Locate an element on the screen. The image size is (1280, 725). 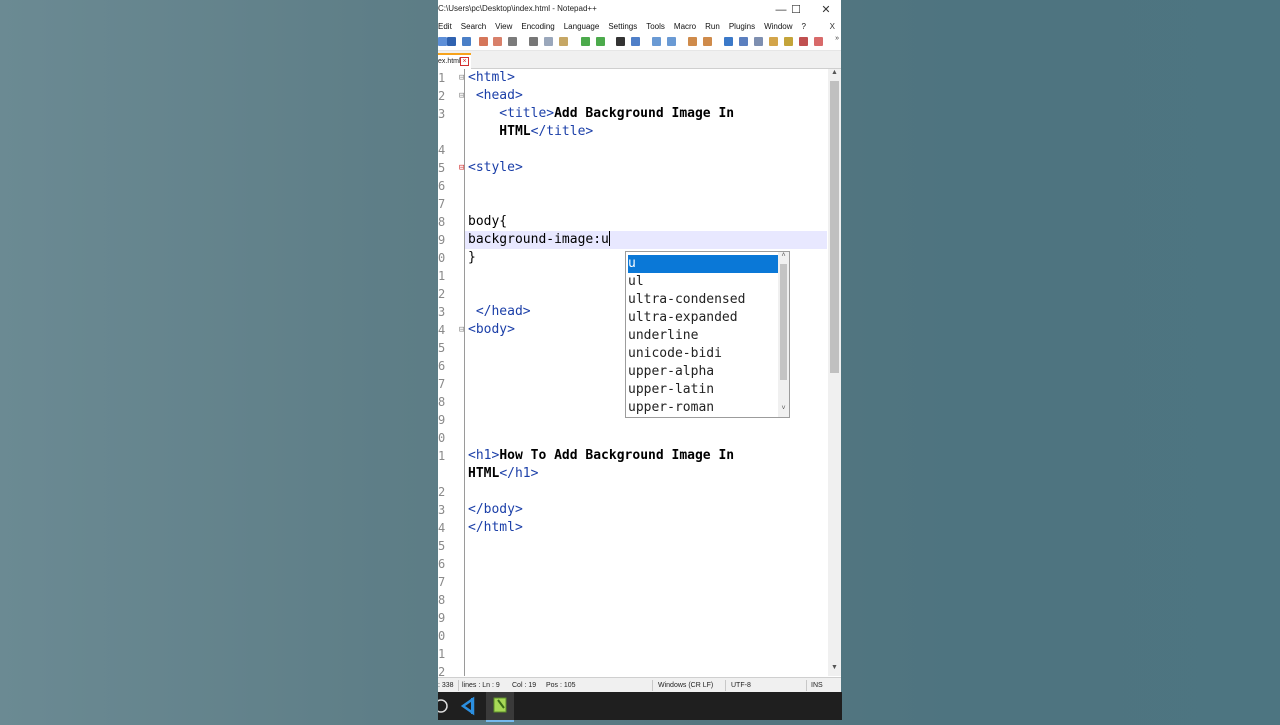
toolbar: » is located at coordinates (639, 42).